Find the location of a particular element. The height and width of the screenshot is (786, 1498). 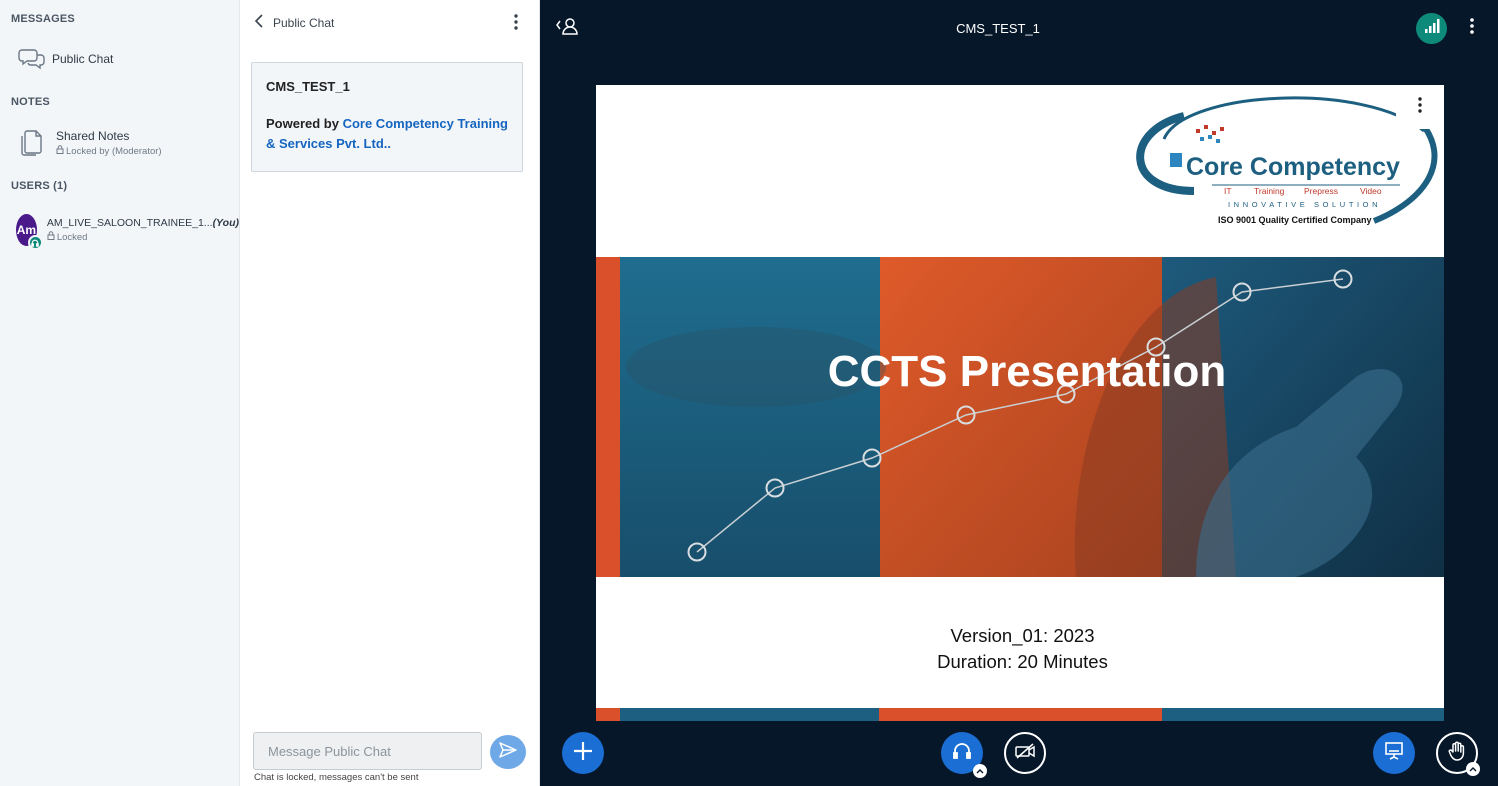

audio-button is located at coordinates (964, 755).